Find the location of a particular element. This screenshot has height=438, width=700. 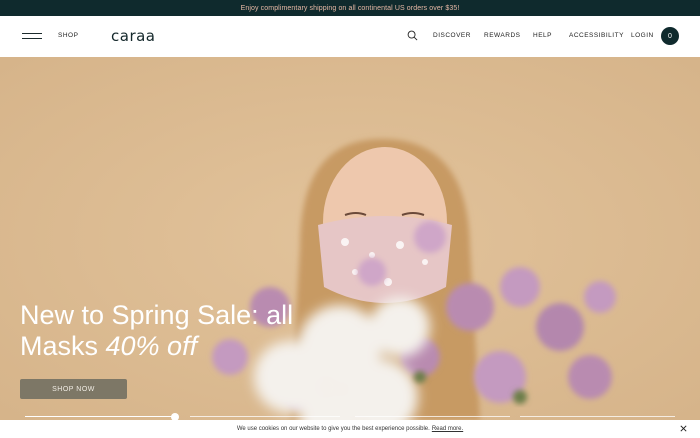

brand-logo: caraa is located at coordinates (133, 36).